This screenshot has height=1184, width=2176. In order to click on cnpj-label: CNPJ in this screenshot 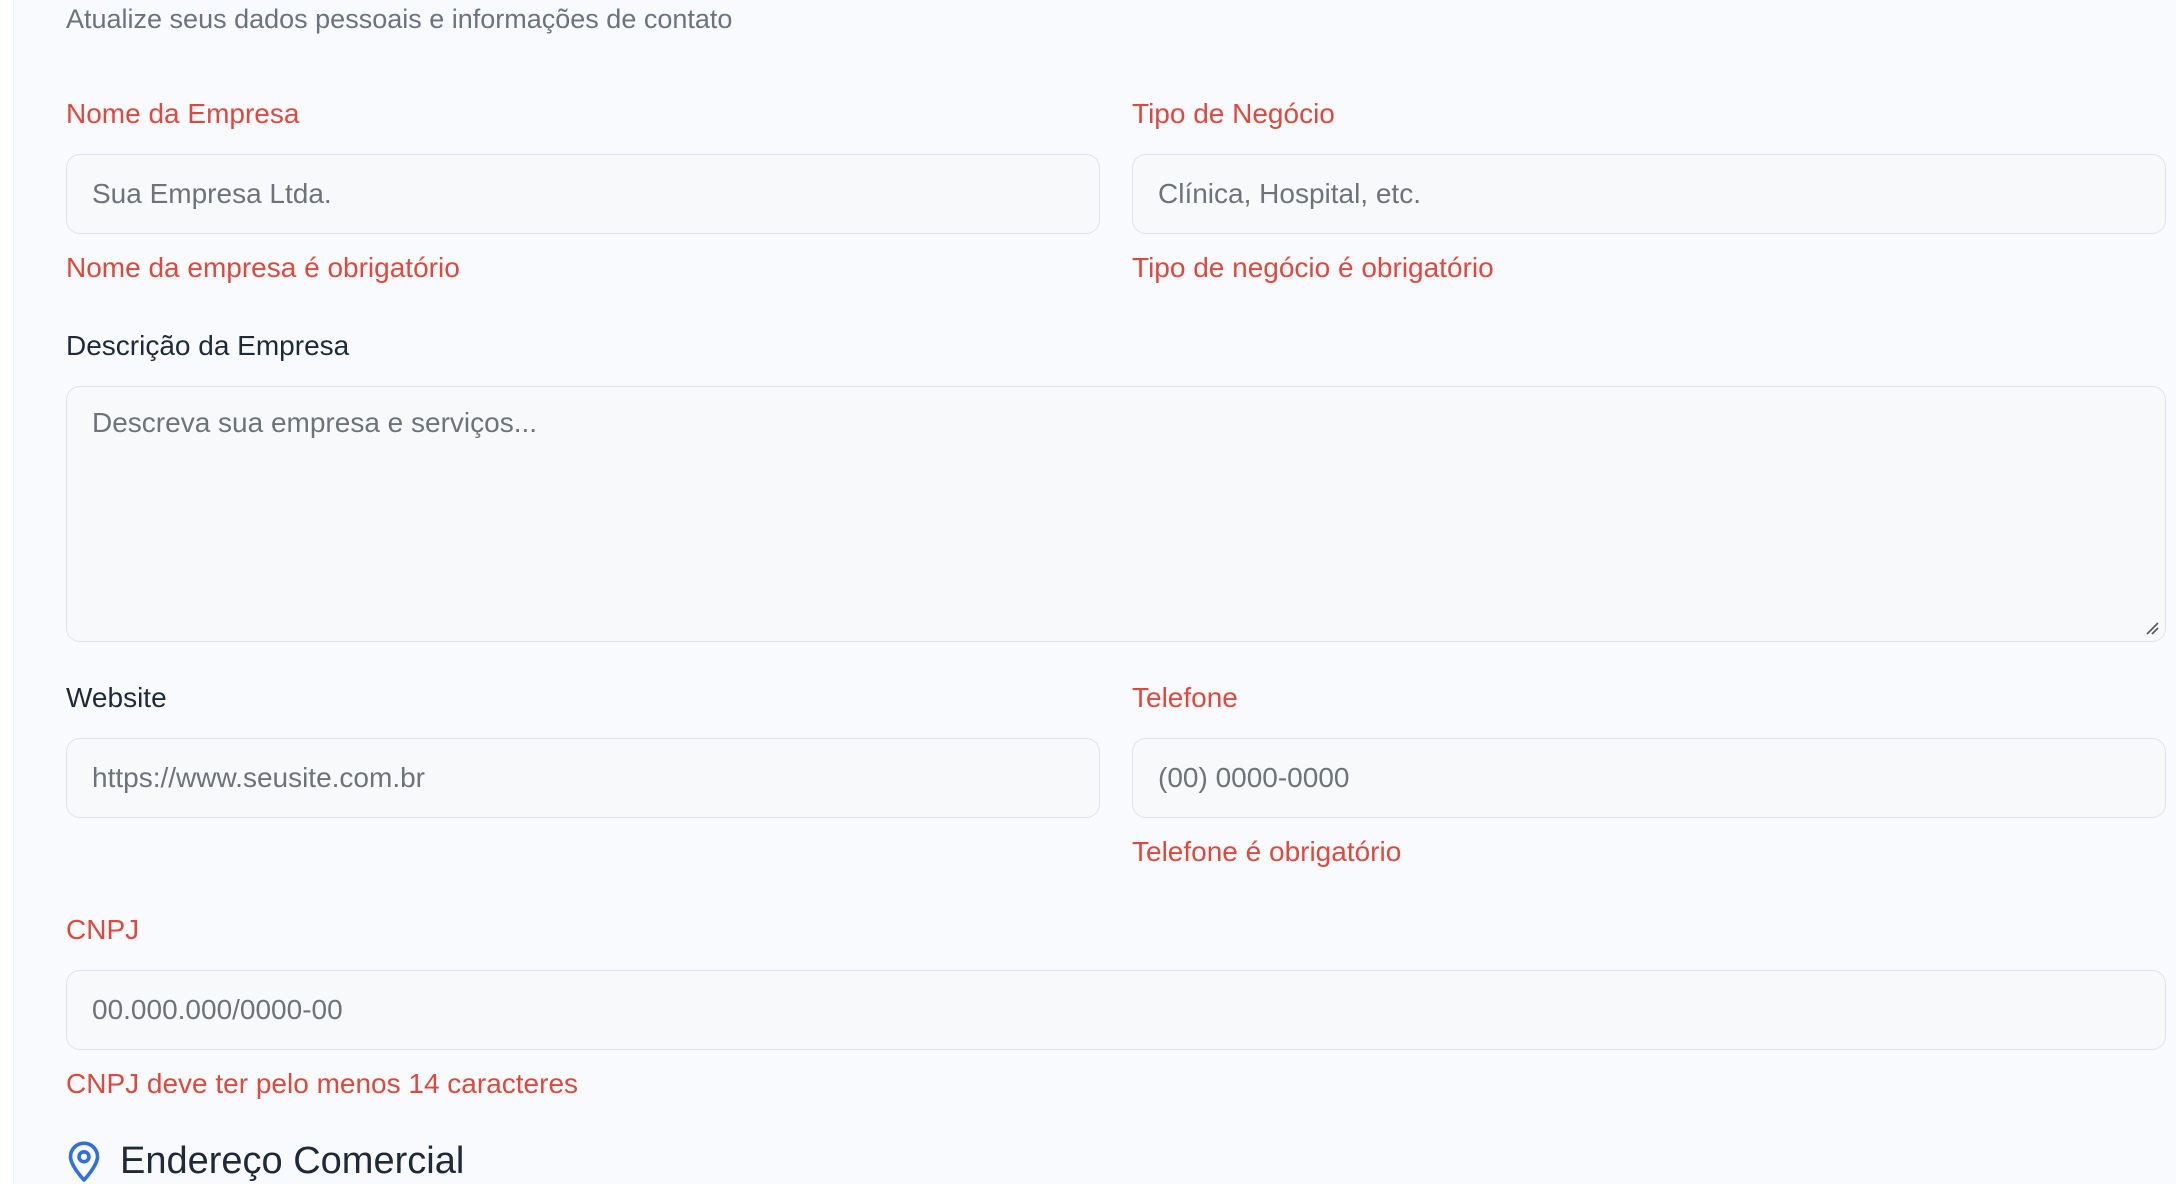, I will do `click(103, 929)`.